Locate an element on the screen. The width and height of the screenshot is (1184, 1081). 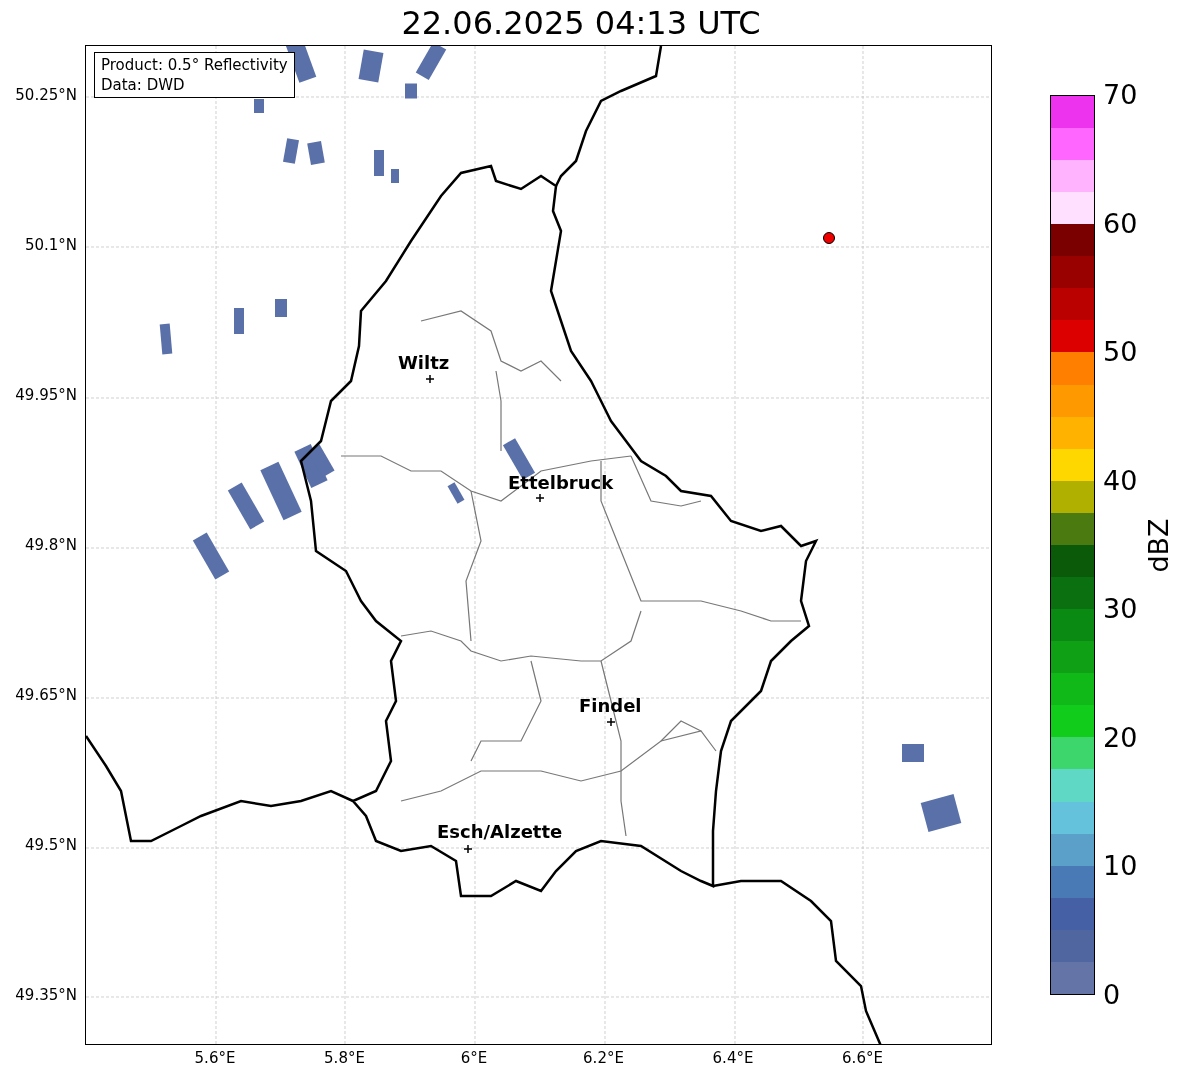
chart-title: 22.06.2025 04:13 UTC is located at coordinates (580, 22).